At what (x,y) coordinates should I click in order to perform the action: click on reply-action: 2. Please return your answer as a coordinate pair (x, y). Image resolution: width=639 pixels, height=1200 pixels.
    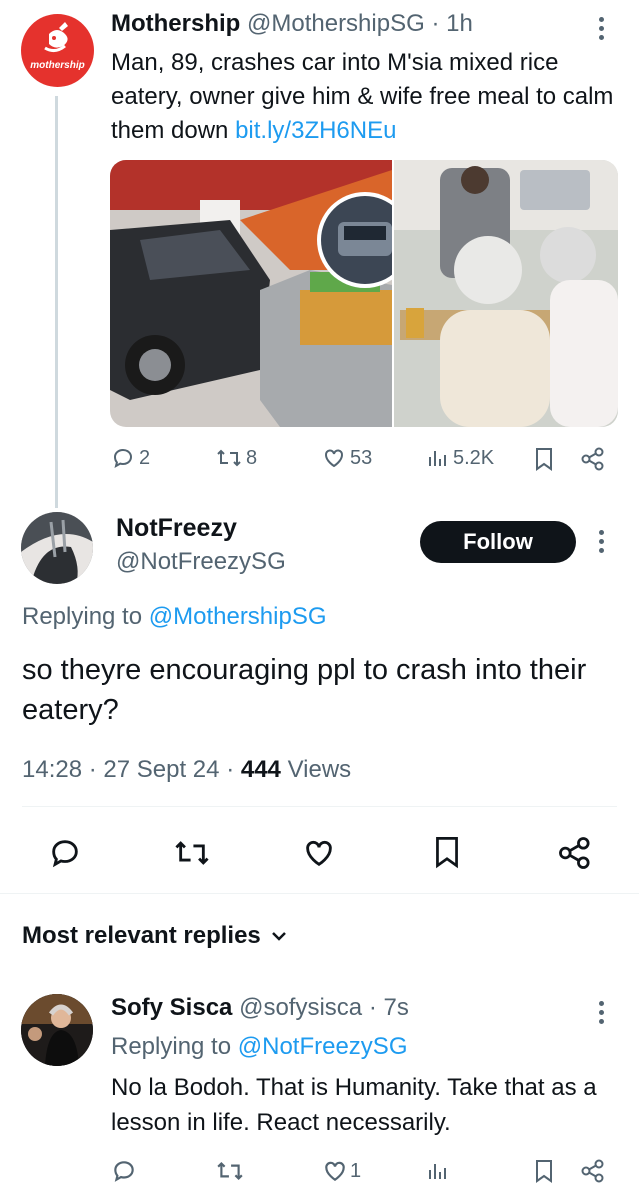
    Looking at the image, I should click on (130, 458).